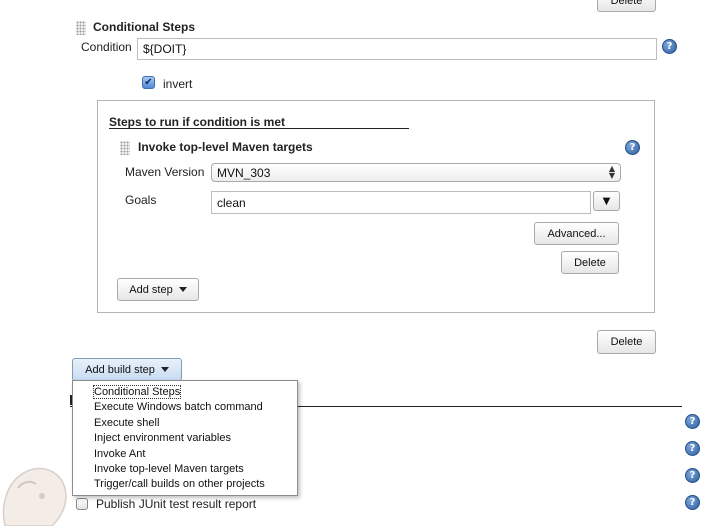  Describe the element at coordinates (197, 122) in the screenshot. I see `steps-section-title: Steps to run if condition is met` at that location.